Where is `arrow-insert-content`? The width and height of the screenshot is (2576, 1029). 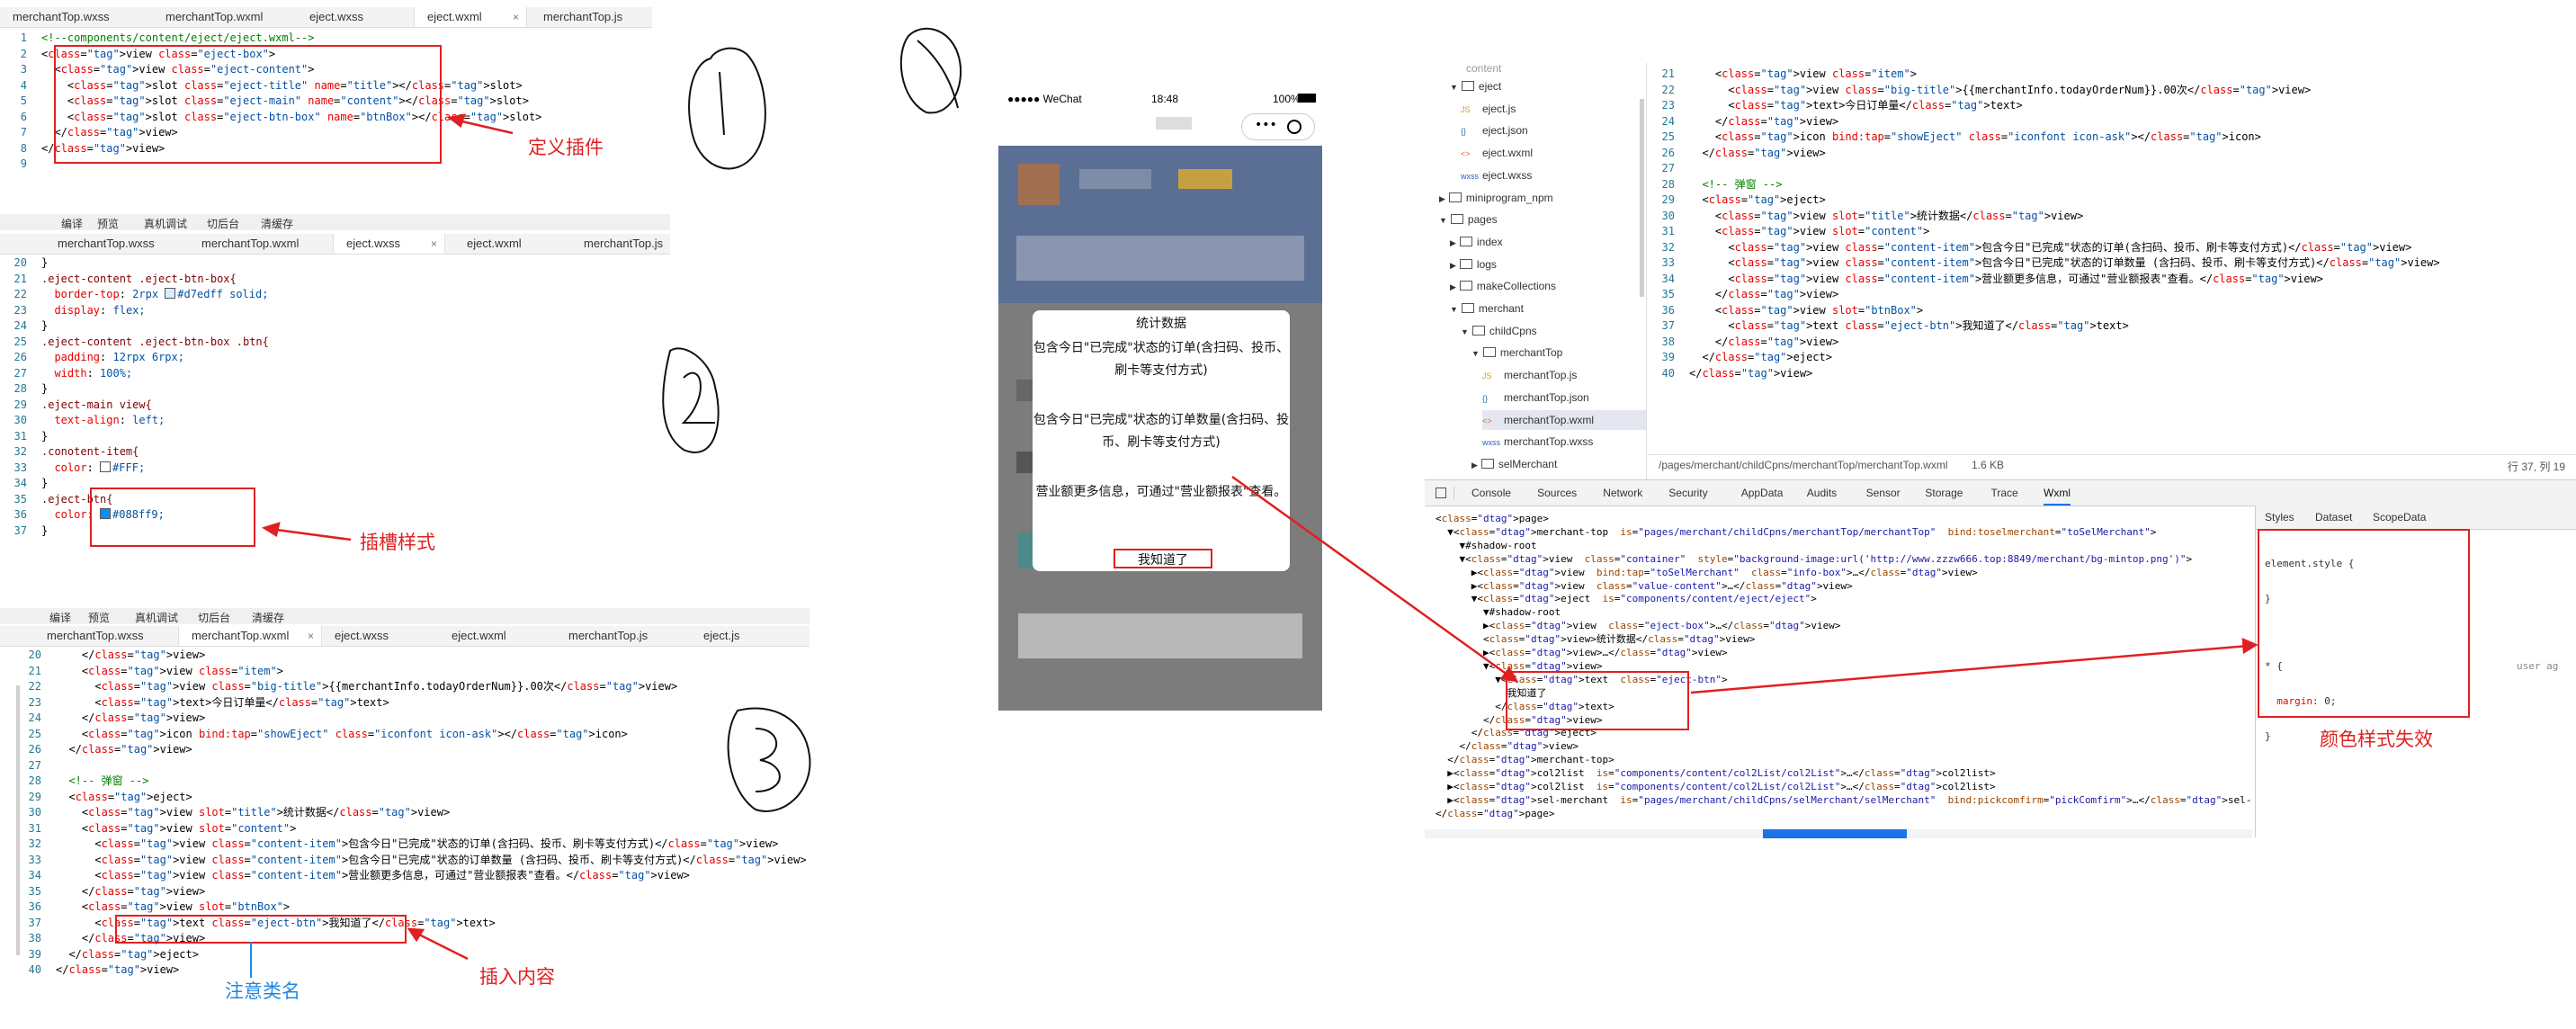 arrow-insert-content is located at coordinates (441, 945).